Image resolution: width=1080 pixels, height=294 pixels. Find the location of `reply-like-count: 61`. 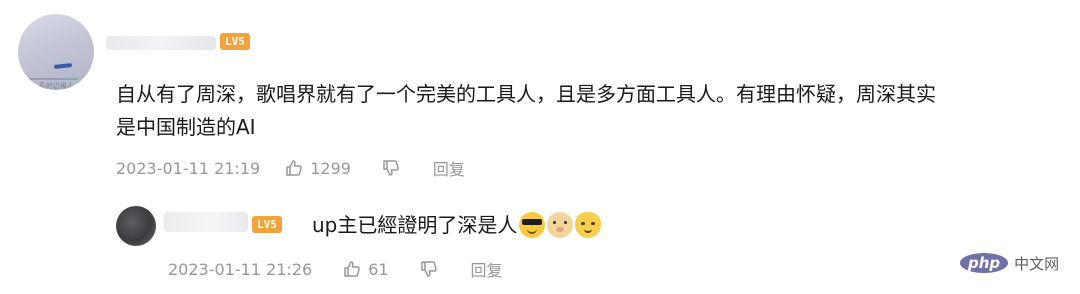

reply-like-count: 61 is located at coordinates (378, 269).